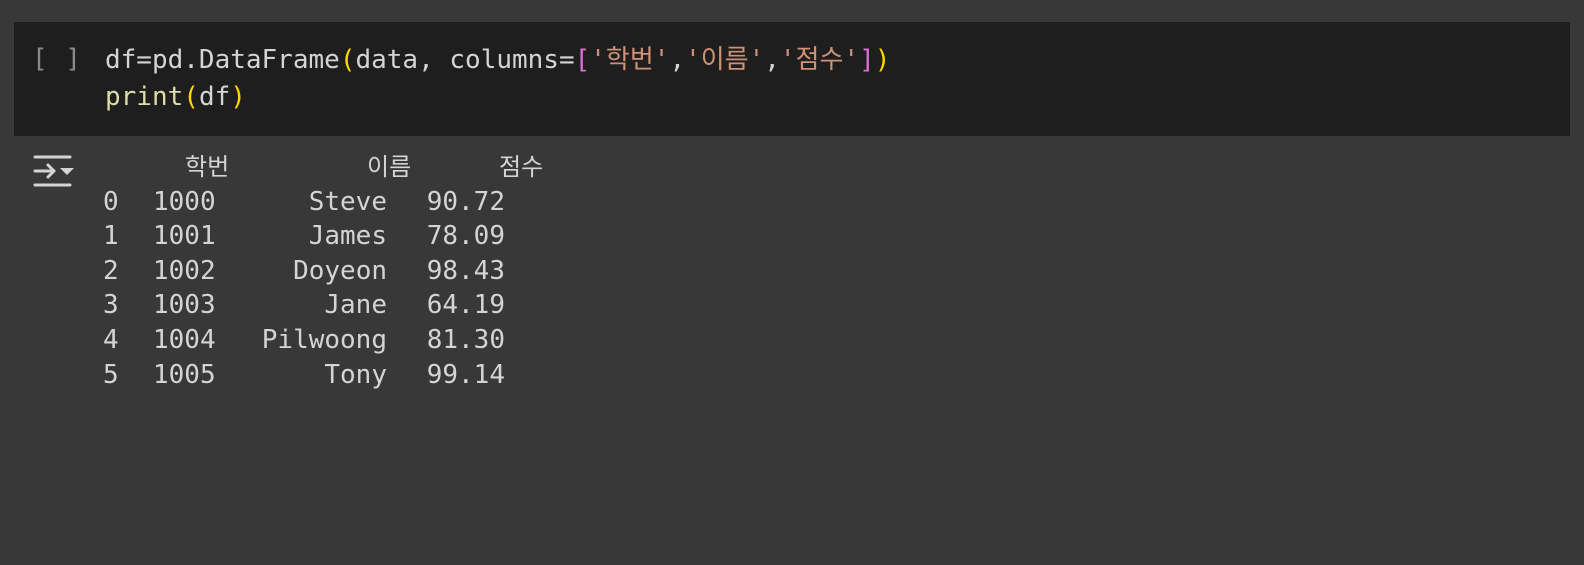 Image resolution: width=1584 pixels, height=565 pixels. I want to click on output-row: 1 1001 James 78.09, so click(304, 236).